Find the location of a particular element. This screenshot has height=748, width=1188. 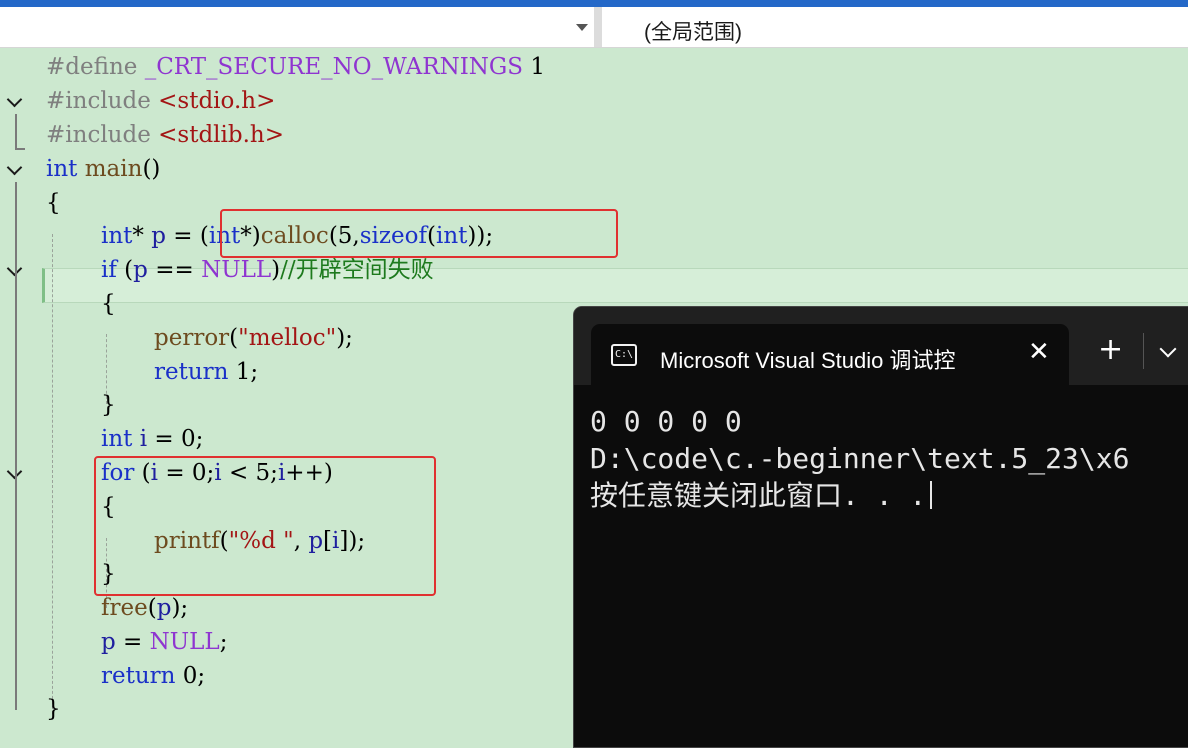

terminal-icon: C:\ is located at coordinates (624, 355).